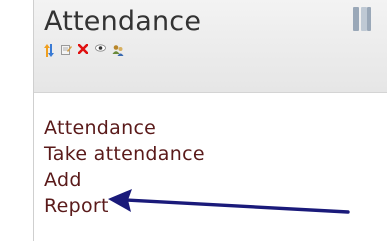  Describe the element at coordinates (118, 50) in the screenshot. I see `assign-roles-icon` at that location.